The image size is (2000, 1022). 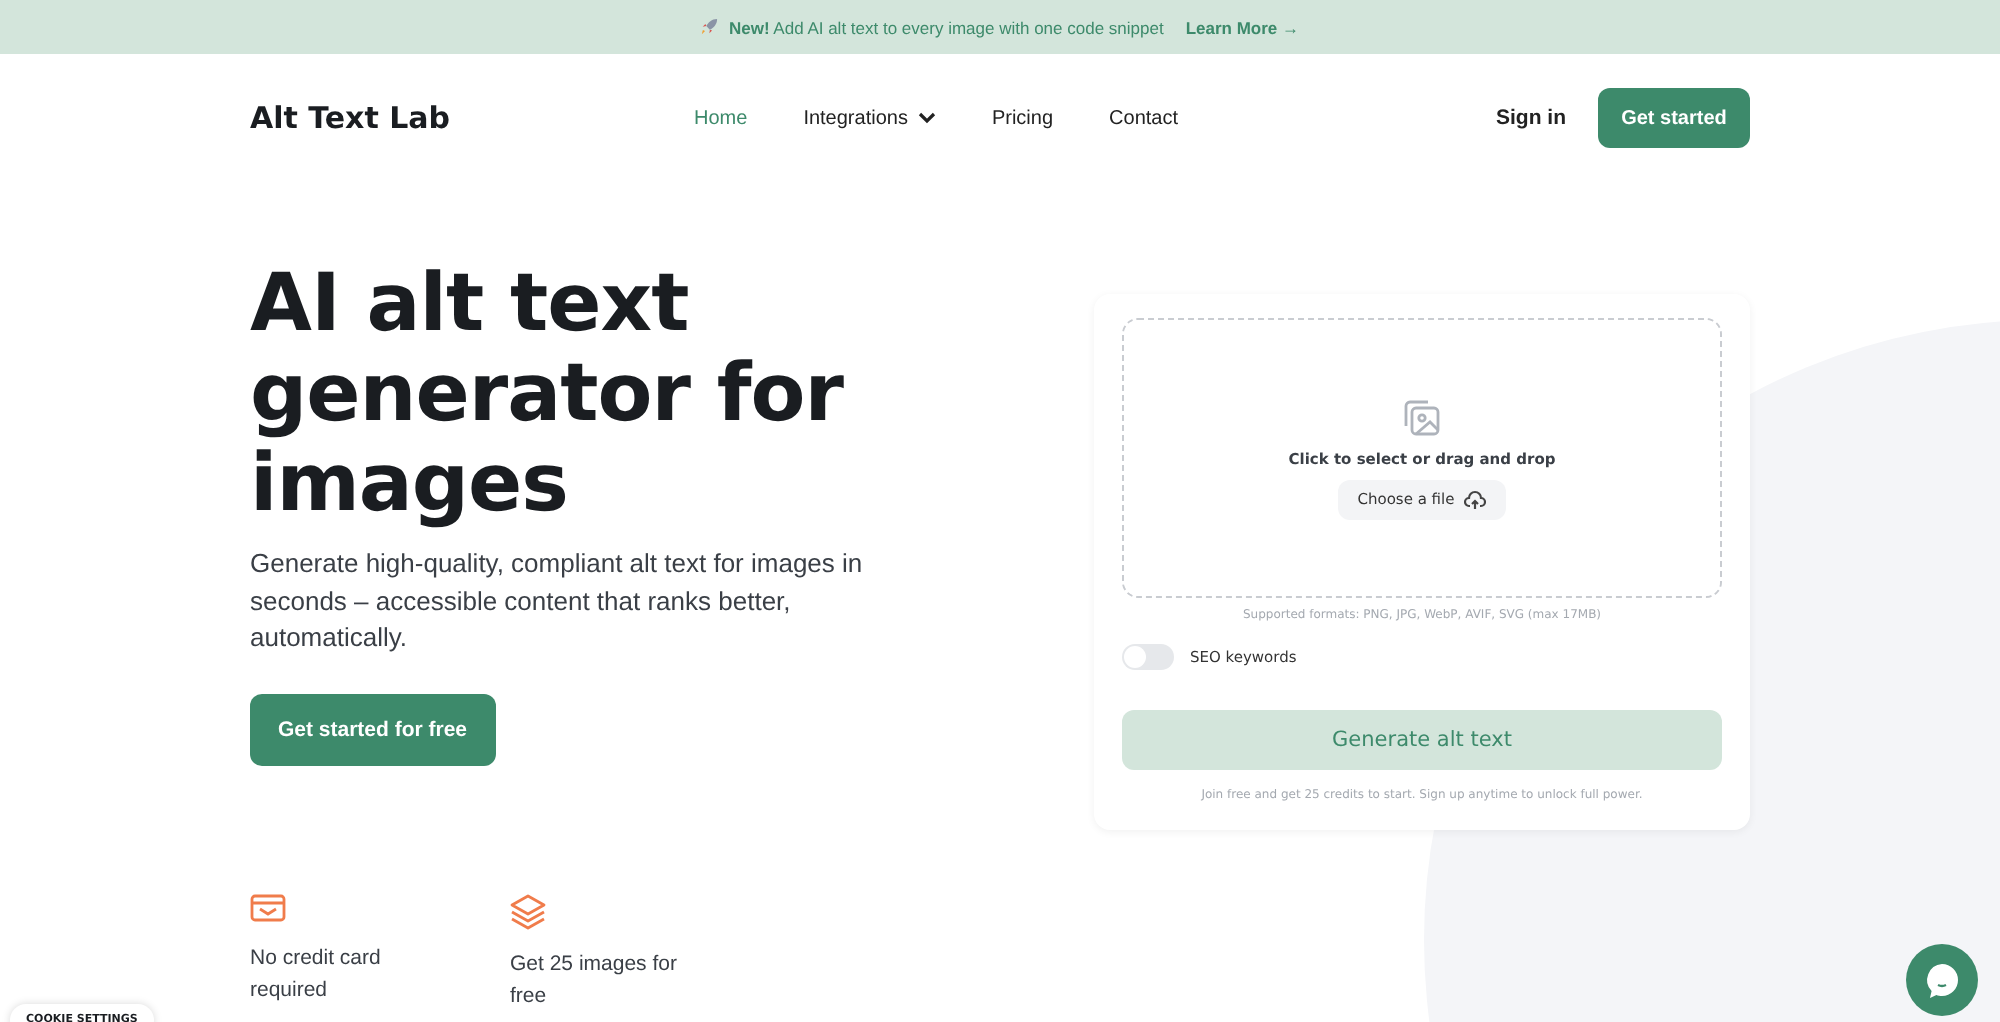 I want to click on card-icon, so click(x=268, y=908).